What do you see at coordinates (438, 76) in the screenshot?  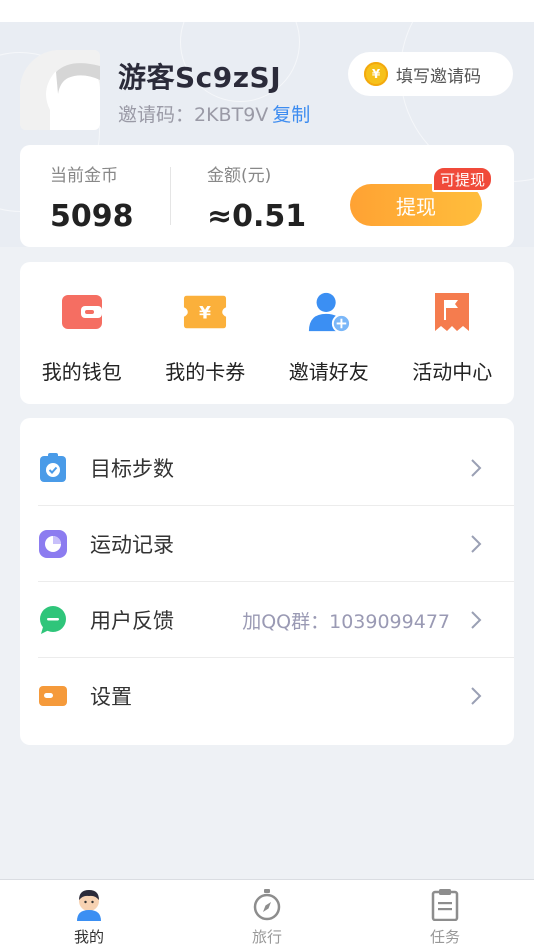 I see `fill-invite-code-label: 填写邀请码` at bounding box center [438, 76].